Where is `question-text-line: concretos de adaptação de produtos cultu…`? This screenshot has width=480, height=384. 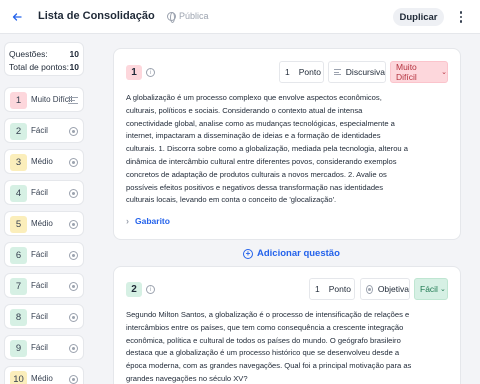 question-text-line: concretos de adaptação de produtos cultu… is located at coordinates (256, 174).